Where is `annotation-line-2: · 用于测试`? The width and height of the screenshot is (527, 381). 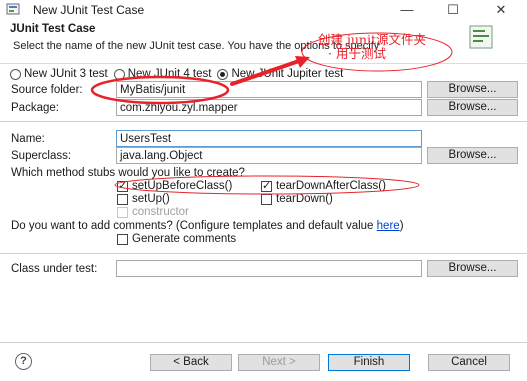 annotation-line-2: · 用于测试 is located at coordinates (357, 53).